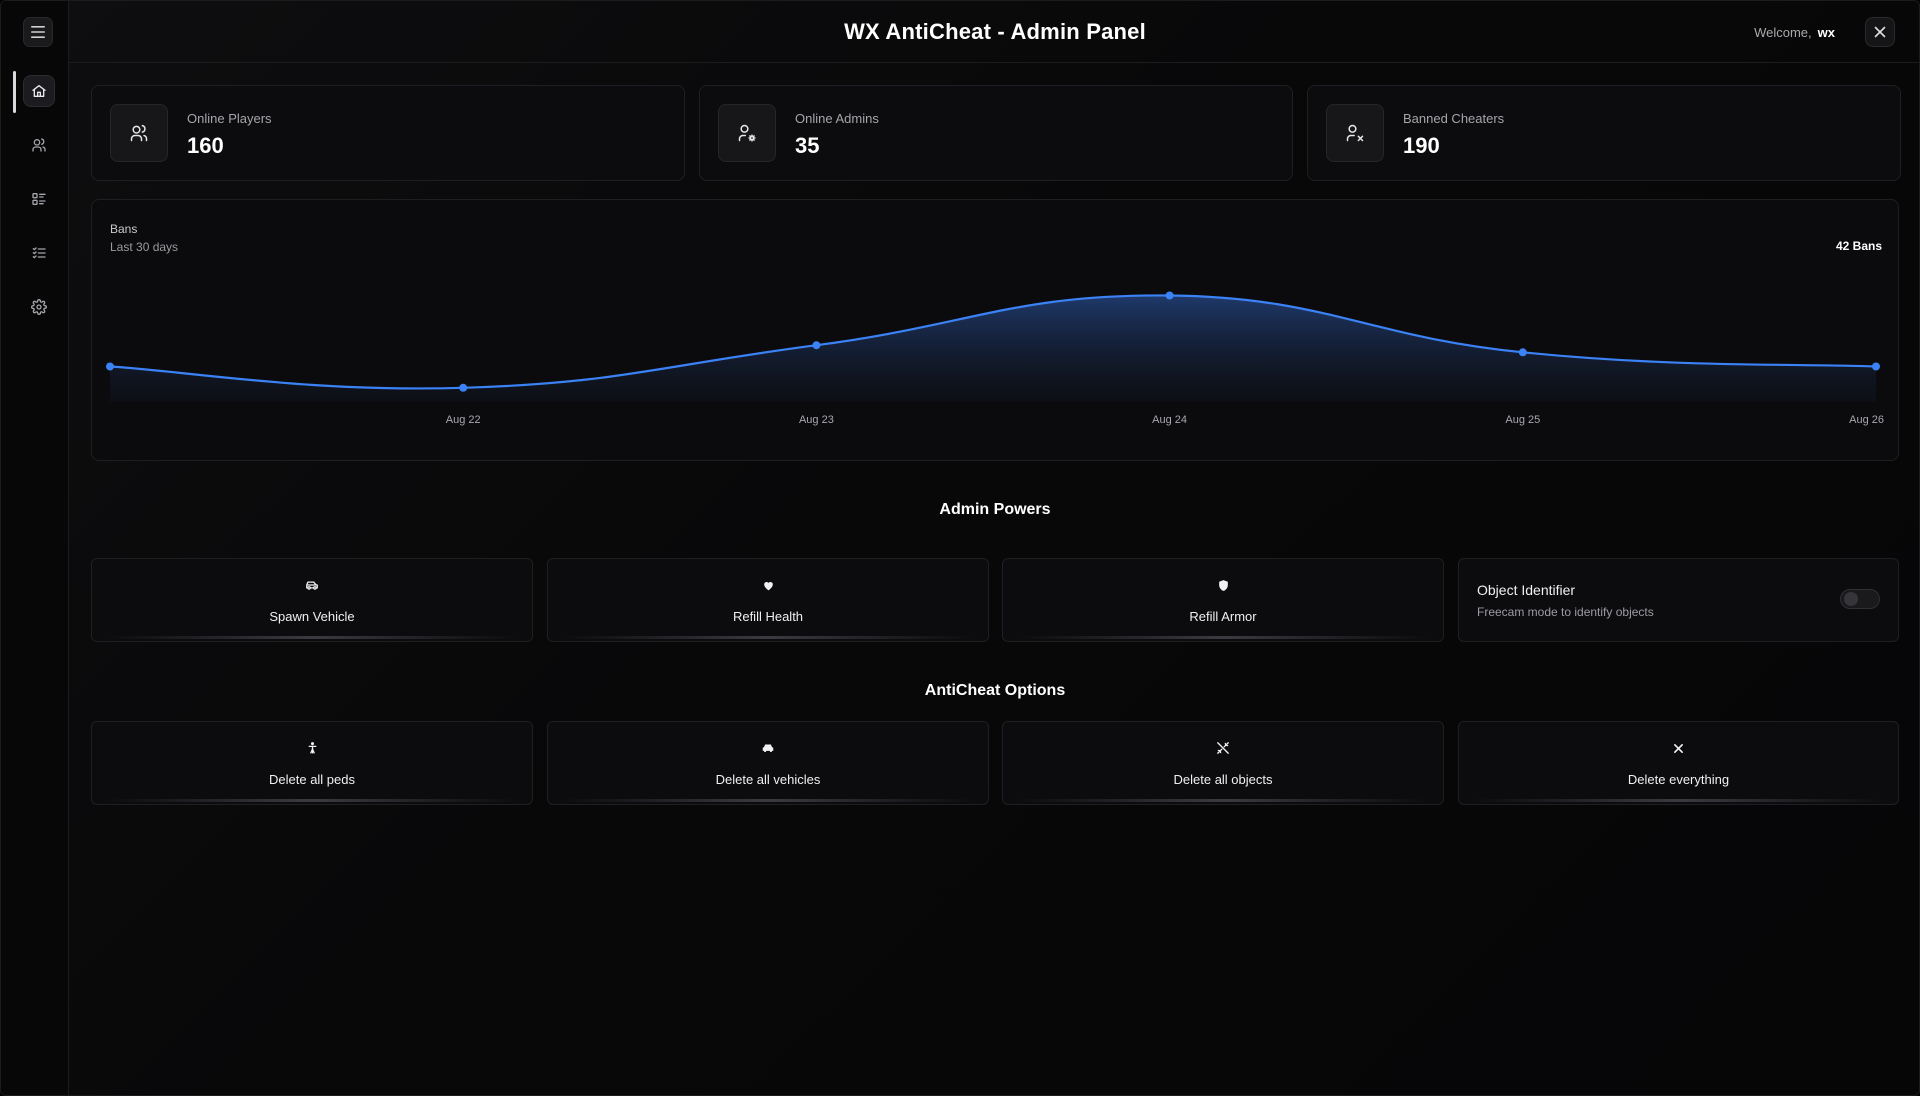 The width and height of the screenshot is (1920, 1096). Describe the element at coordinates (1860, 599) in the screenshot. I see `object-identifier-toggle` at that location.